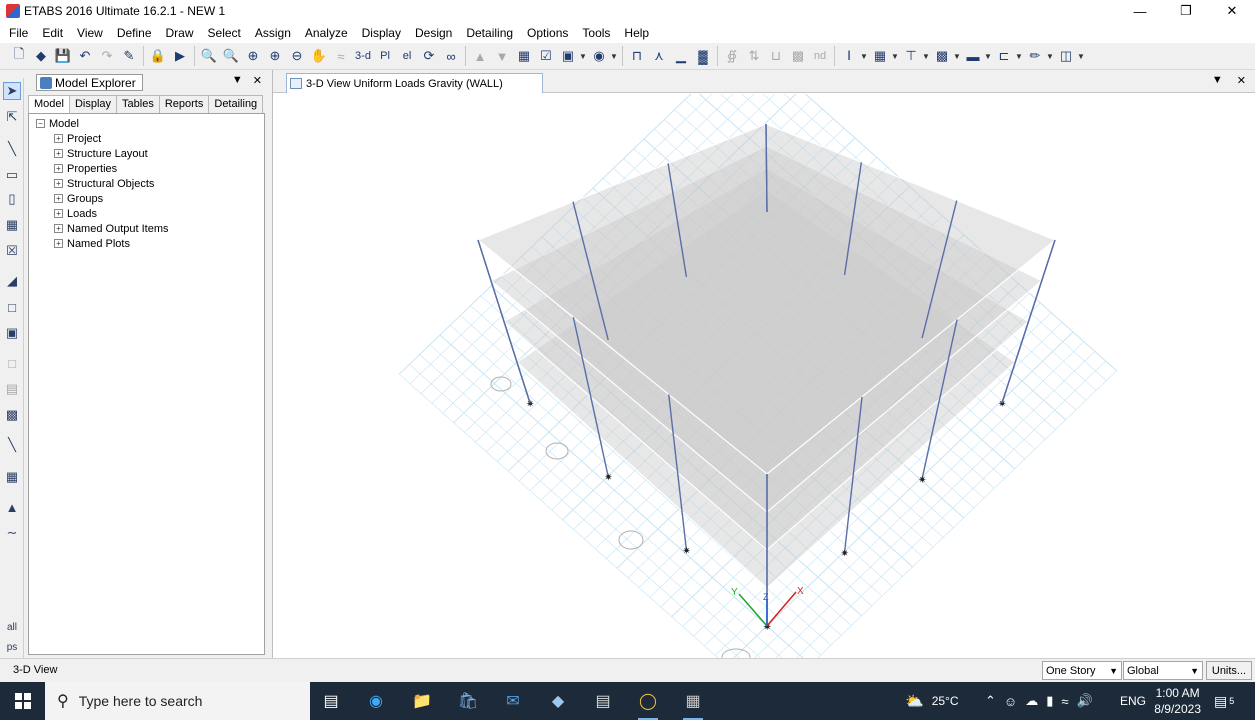 This screenshot has width=1255, height=720. I want to click on etabs-taskbar-icon: ▦, so click(693, 704).